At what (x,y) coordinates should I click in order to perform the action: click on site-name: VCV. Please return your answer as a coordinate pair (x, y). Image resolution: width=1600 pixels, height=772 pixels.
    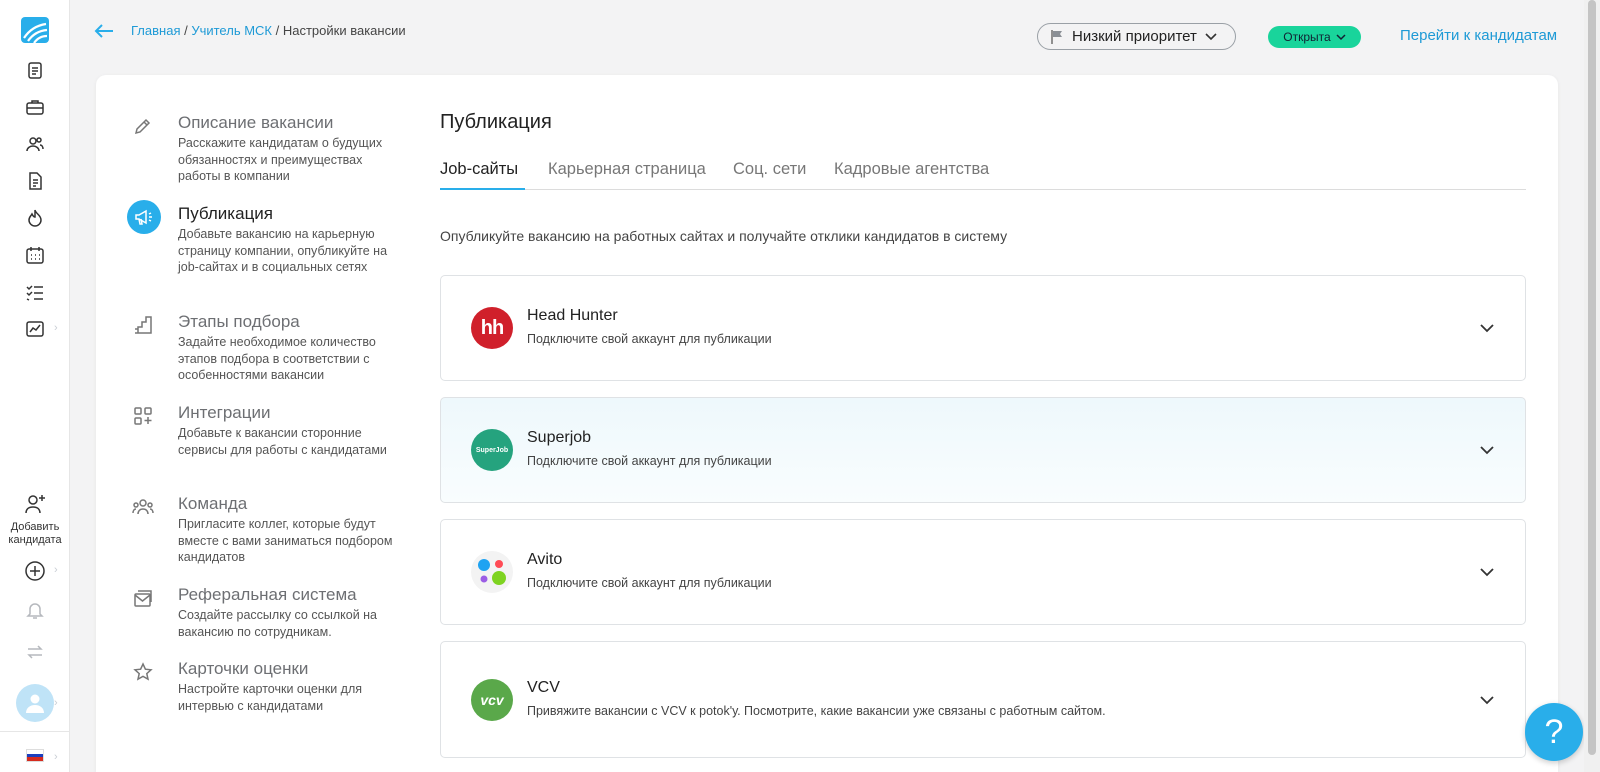
    Looking at the image, I should click on (543, 687).